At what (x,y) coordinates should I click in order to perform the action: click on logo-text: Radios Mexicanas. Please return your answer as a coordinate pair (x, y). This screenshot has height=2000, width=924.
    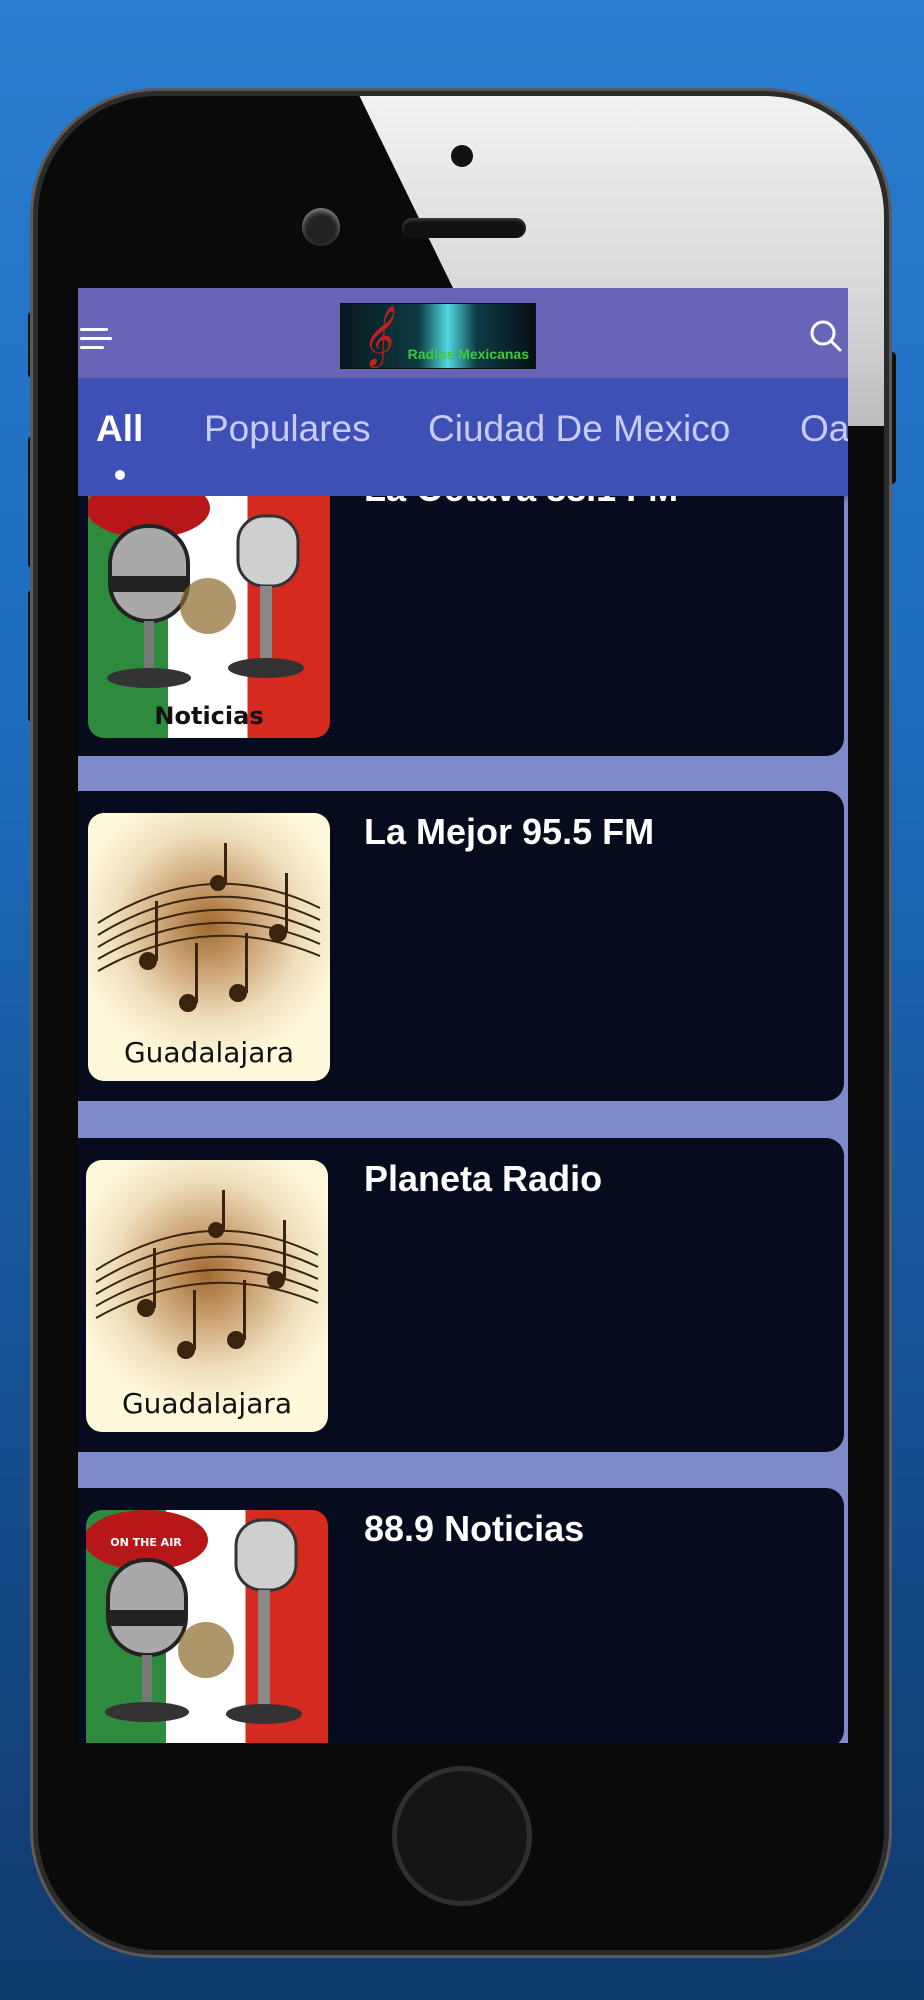
    Looking at the image, I should click on (468, 354).